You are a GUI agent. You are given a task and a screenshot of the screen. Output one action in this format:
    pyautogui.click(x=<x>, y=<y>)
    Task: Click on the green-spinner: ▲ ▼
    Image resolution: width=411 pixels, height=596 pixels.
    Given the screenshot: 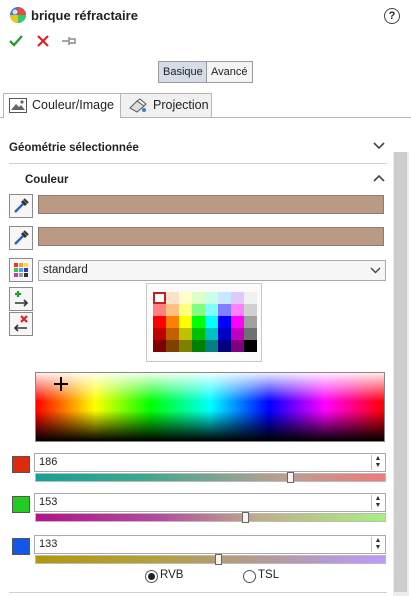 What is the action you would take?
    pyautogui.click(x=377, y=502)
    